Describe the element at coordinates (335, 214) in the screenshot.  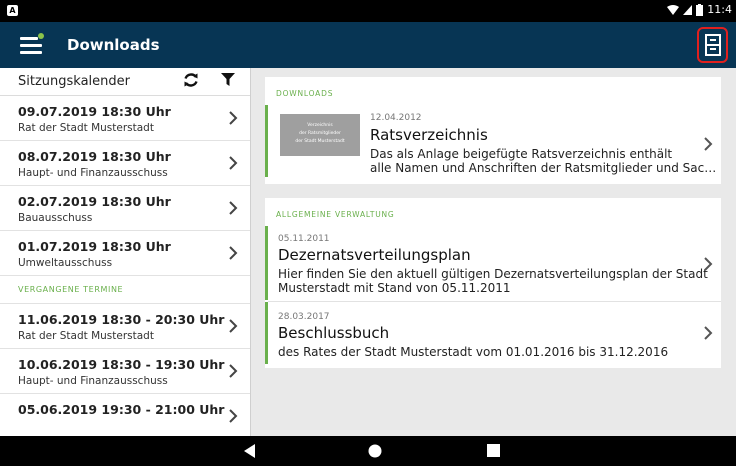
I see `administration-section-label: ALLGEMEINE VERWALTUNG` at that location.